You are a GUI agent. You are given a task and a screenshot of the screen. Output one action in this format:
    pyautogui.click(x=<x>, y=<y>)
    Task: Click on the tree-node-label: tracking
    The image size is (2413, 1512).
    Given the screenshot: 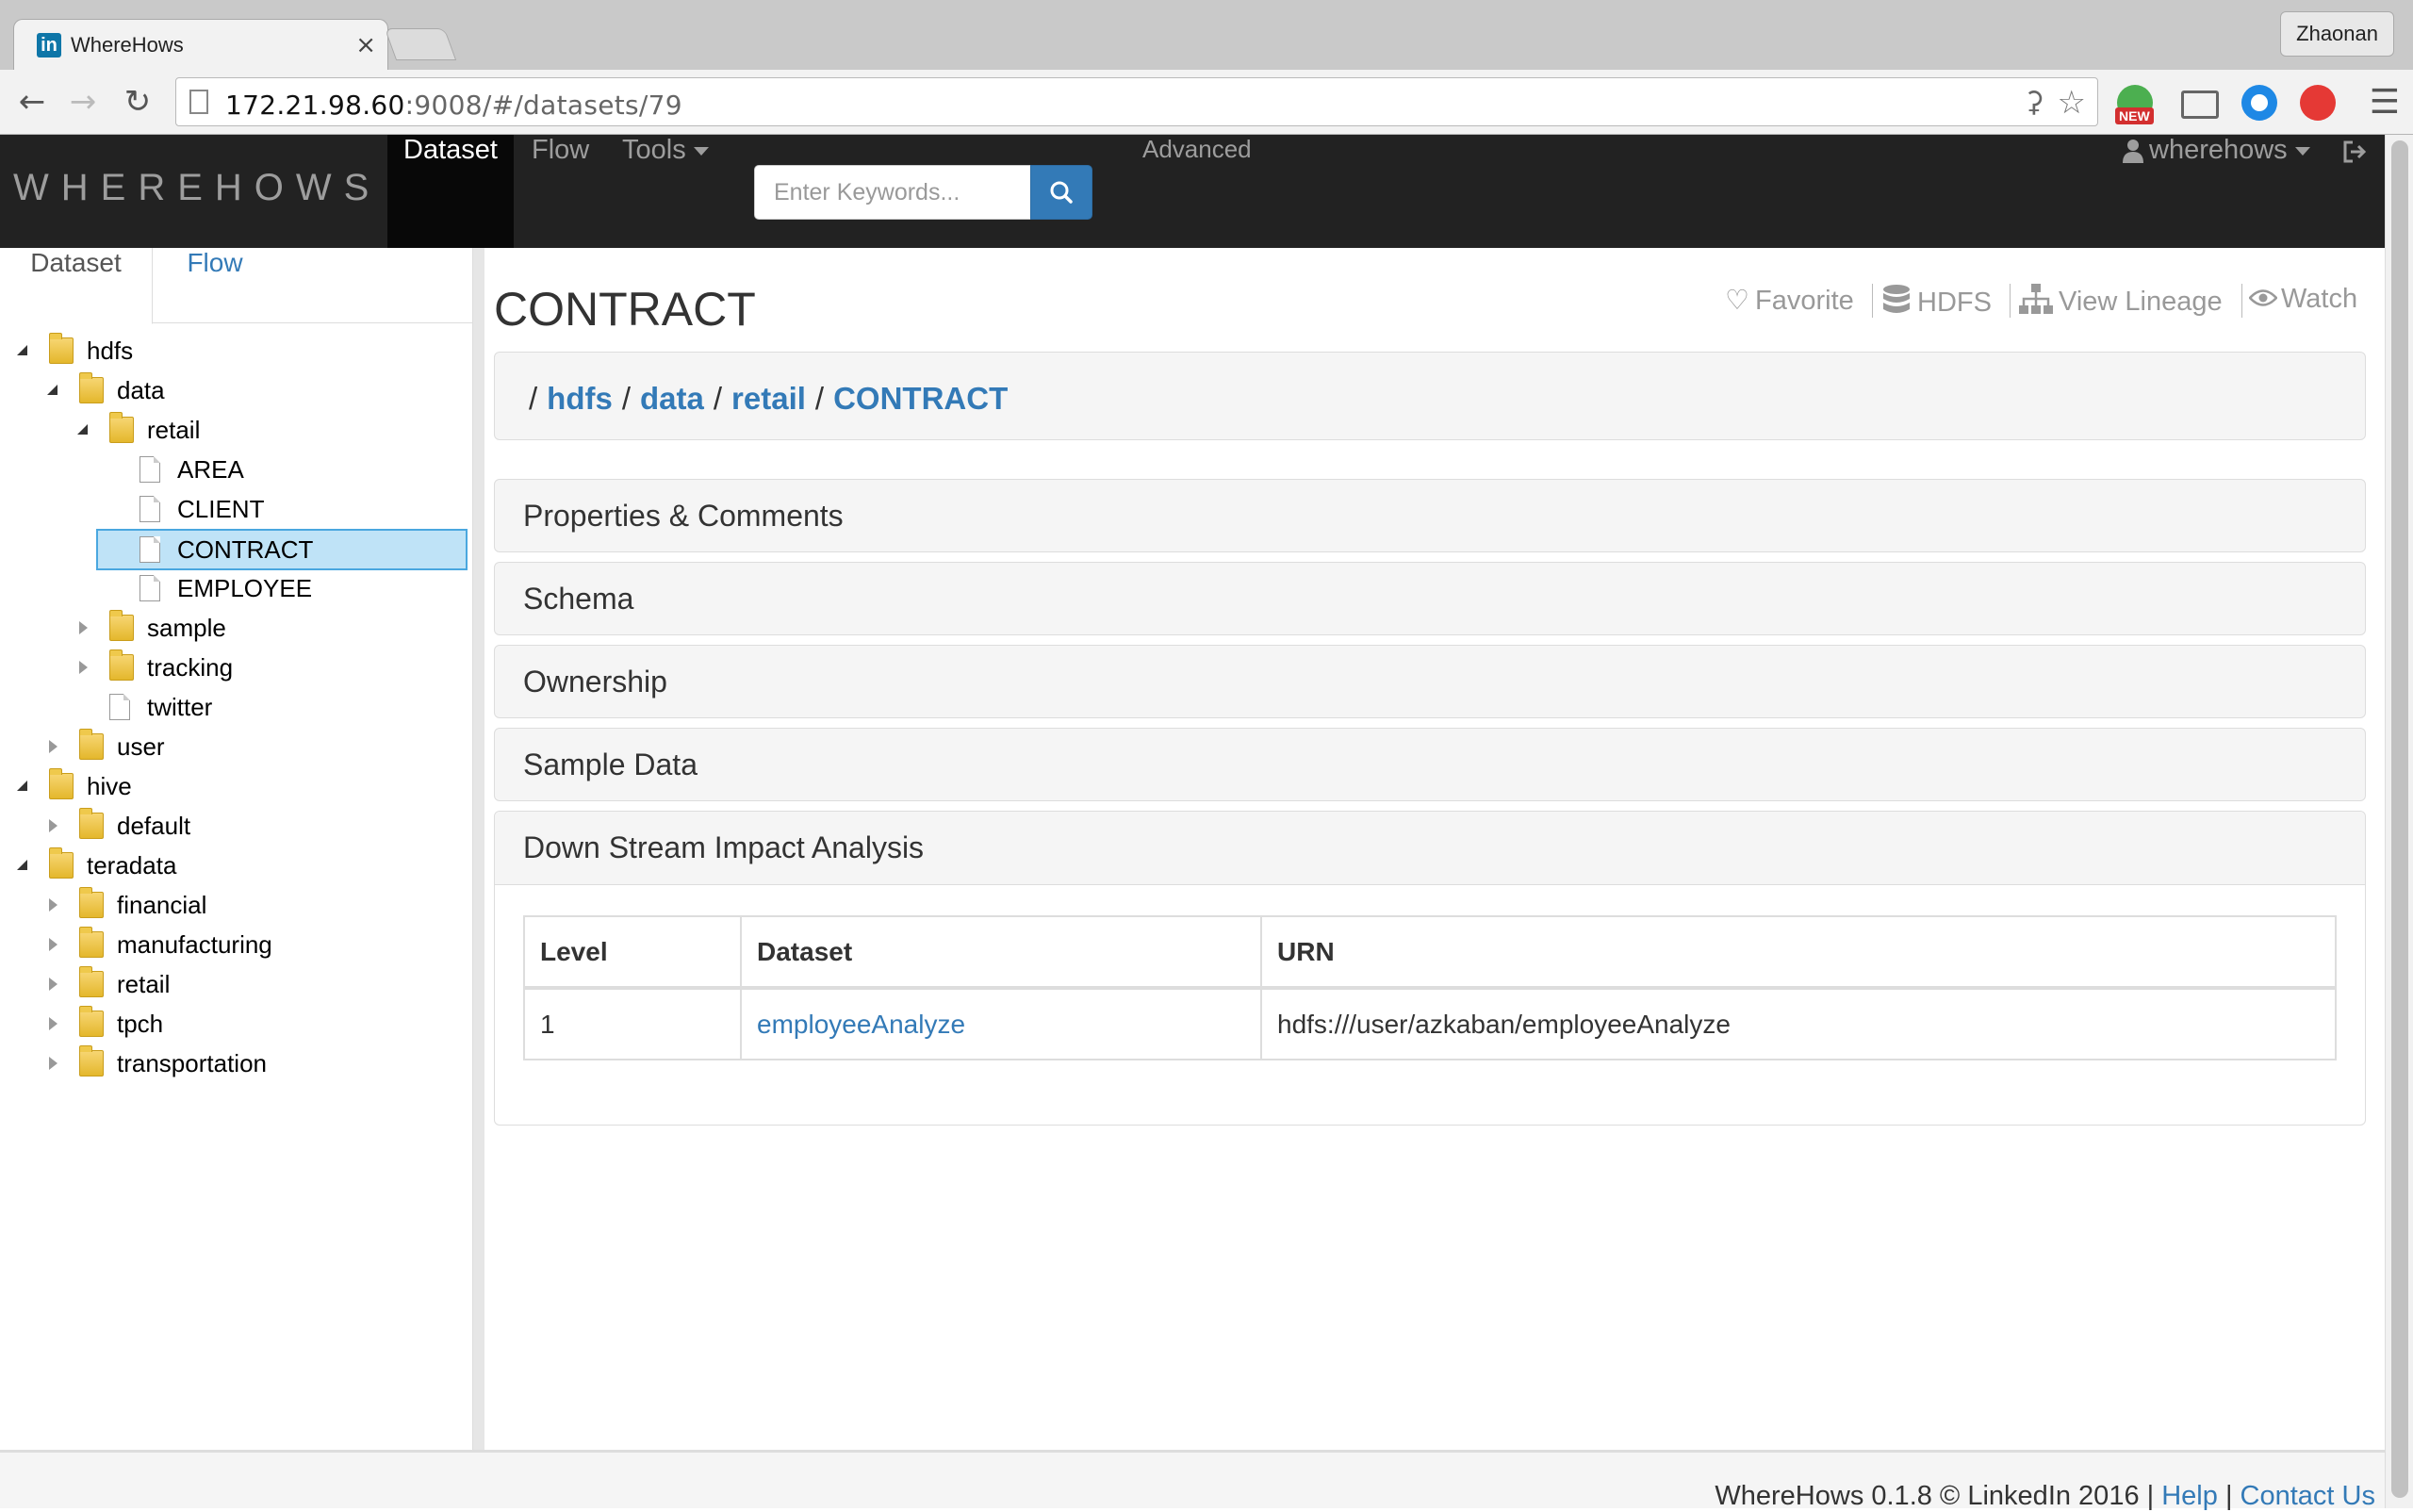 What is the action you would take?
    pyautogui.click(x=190, y=667)
    